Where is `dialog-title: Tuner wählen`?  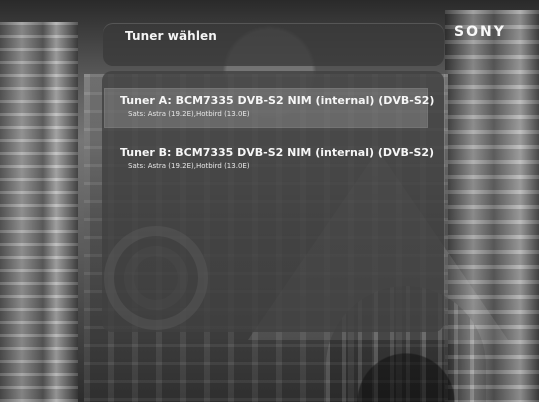
dialog-title: Tuner wählen is located at coordinates (171, 36).